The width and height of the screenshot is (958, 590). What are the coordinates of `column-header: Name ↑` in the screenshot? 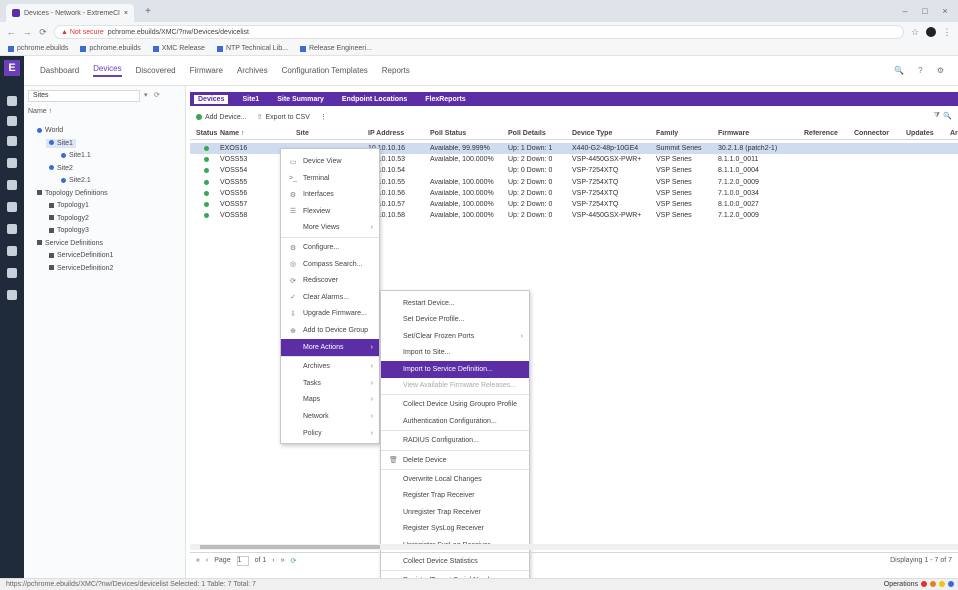 It's located at (232, 133).